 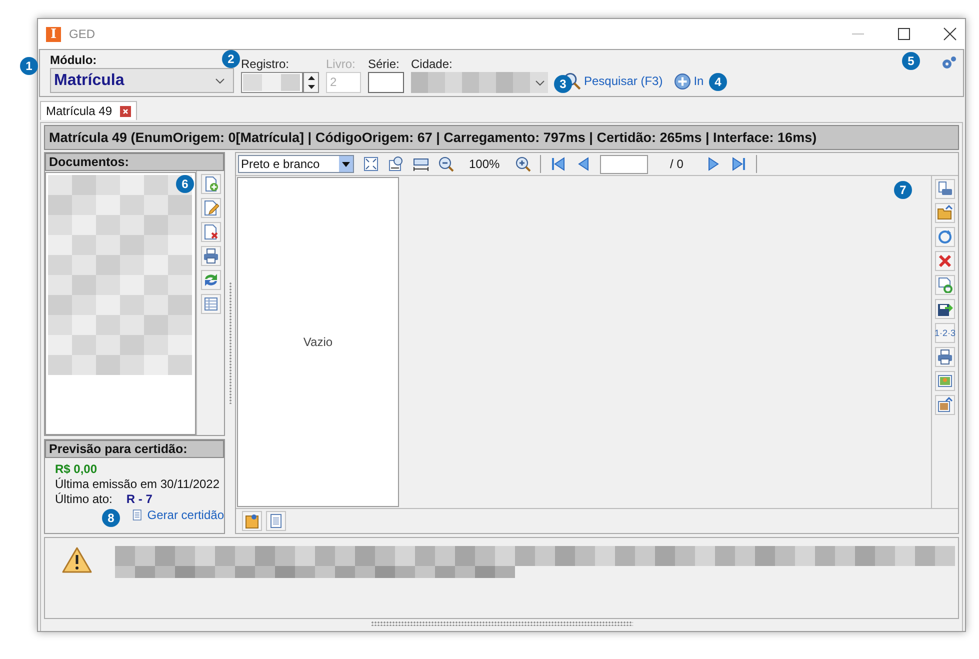 I want to click on zoom-out-icon, so click(x=446, y=164).